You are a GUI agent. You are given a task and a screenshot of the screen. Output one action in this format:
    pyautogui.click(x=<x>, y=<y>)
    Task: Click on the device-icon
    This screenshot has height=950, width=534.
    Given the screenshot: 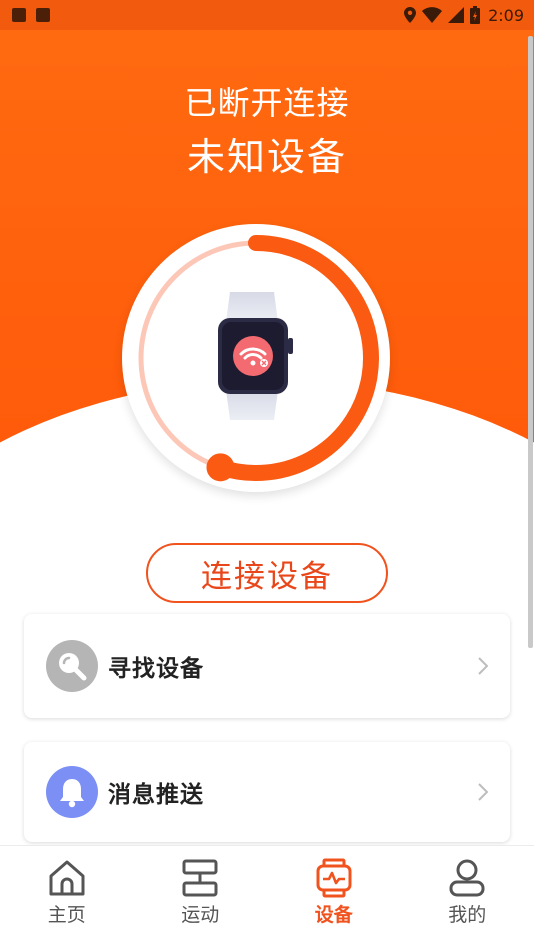 What is the action you would take?
    pyautogui.click(x=334, y=878)
    